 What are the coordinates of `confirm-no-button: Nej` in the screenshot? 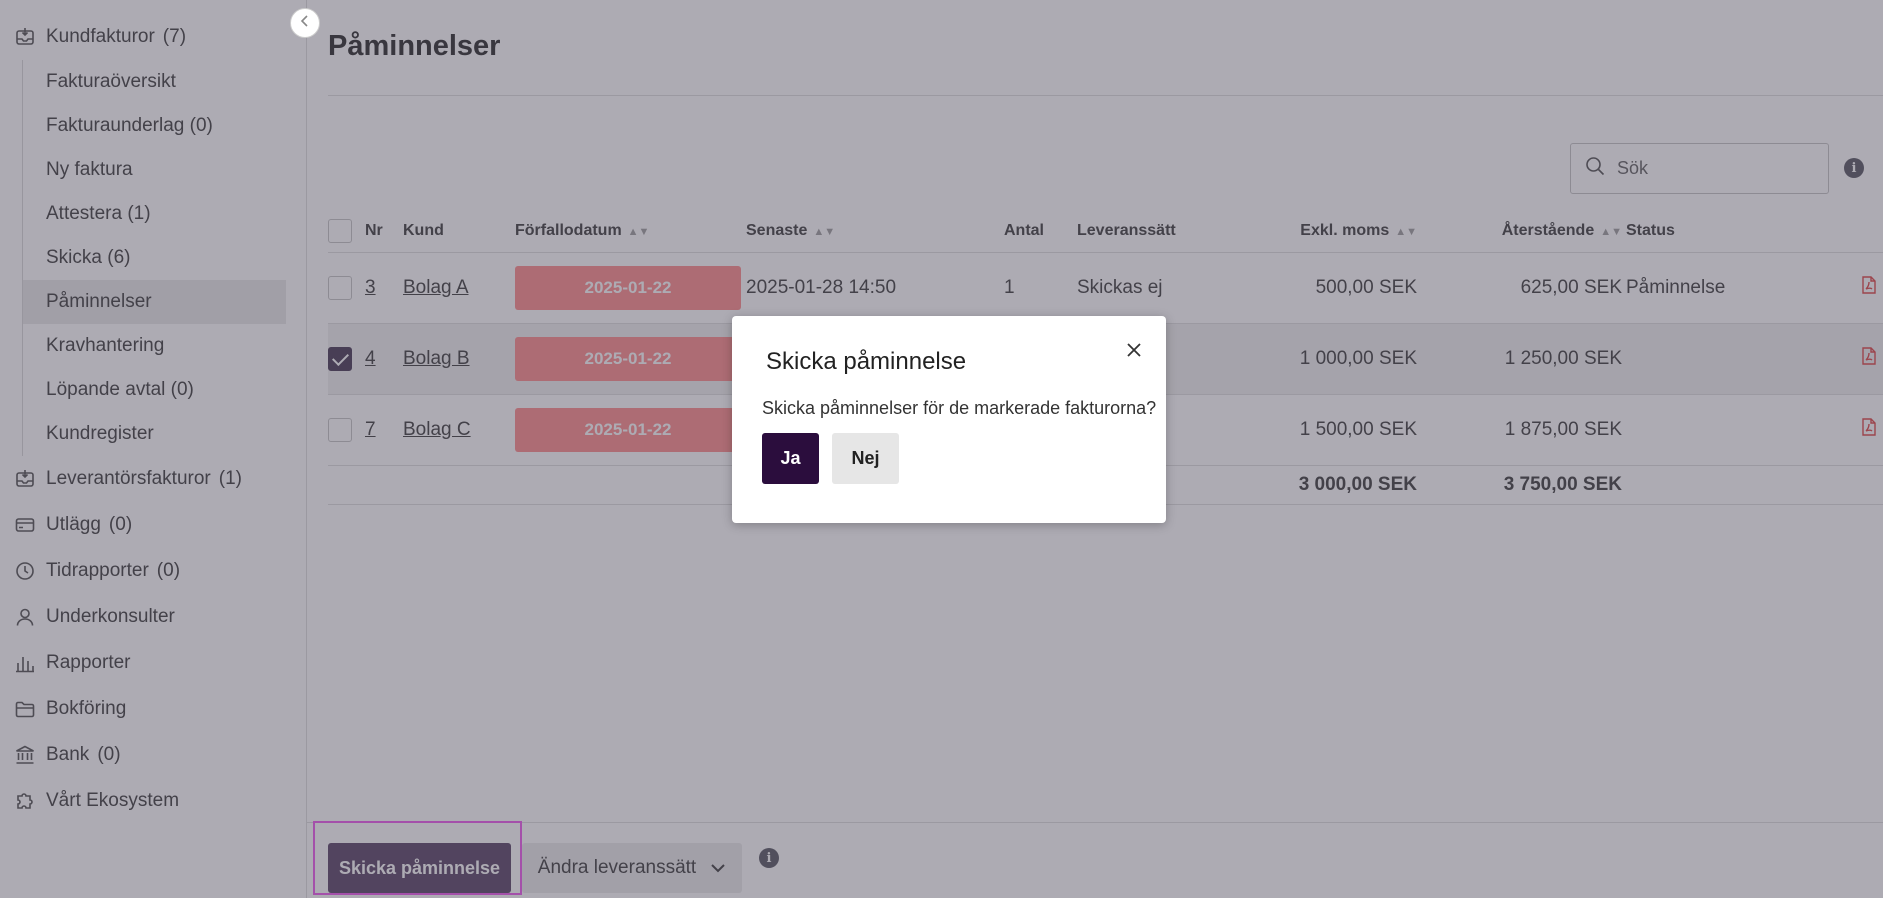 It's located at (865, 458).